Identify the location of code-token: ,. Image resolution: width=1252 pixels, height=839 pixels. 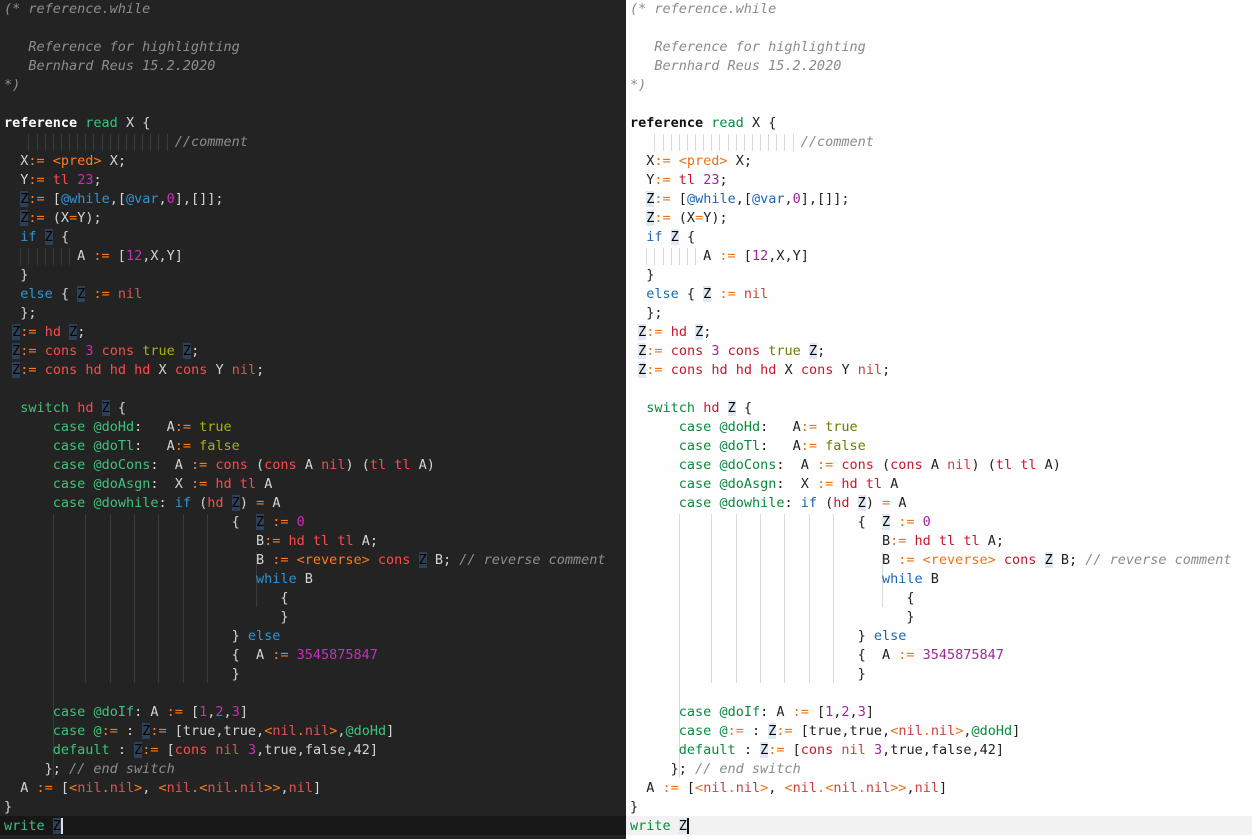
(284, 788).